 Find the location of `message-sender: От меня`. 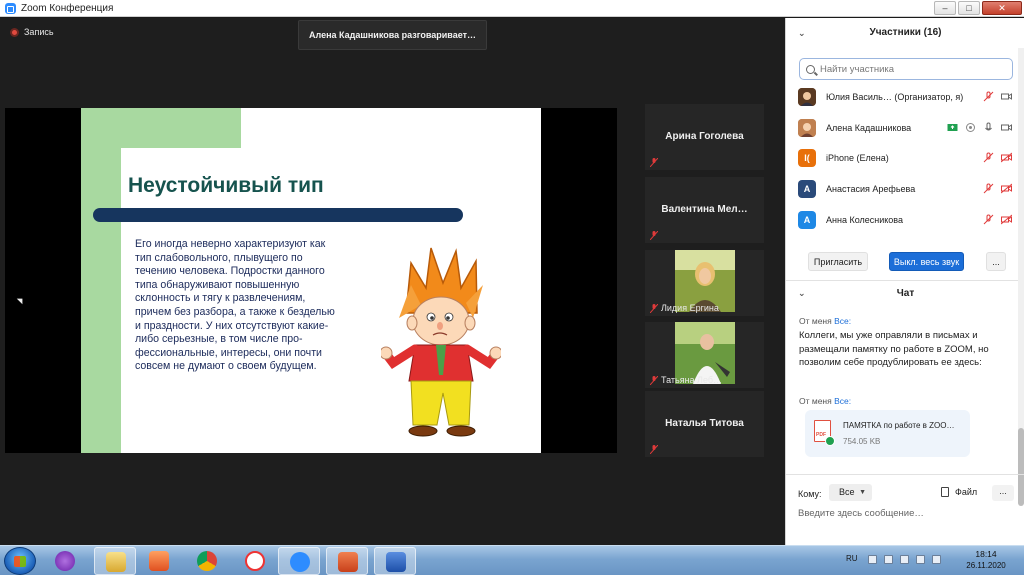

message-sender: От меня is located at coordinates (815, 321).